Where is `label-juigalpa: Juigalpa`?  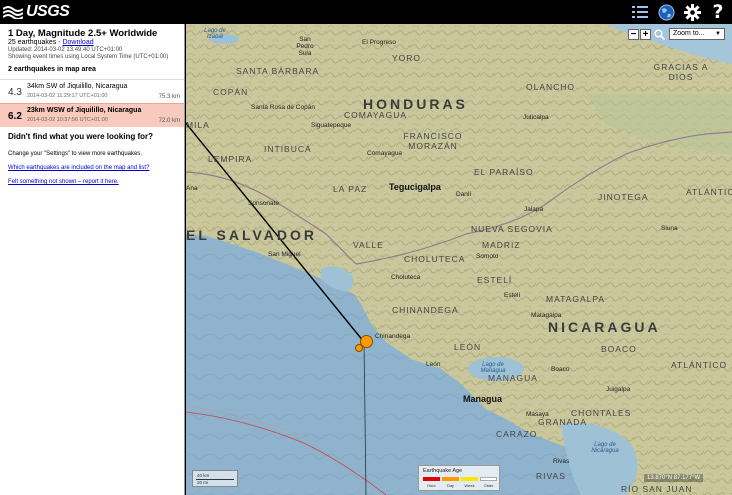
label-juigalpa: Juigalpa is located at coordinates (618, 389).